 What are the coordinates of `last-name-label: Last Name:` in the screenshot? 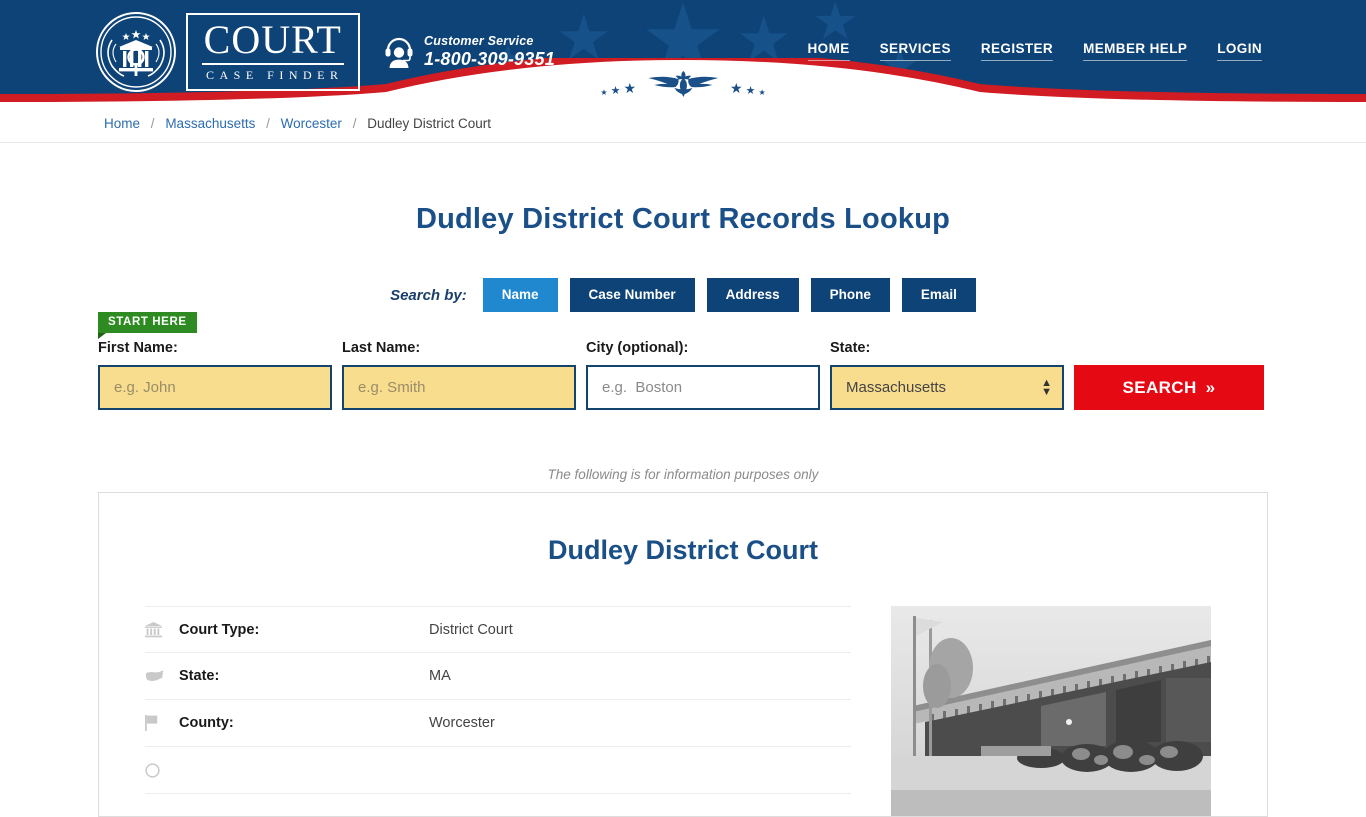 It's located at (381, 348).